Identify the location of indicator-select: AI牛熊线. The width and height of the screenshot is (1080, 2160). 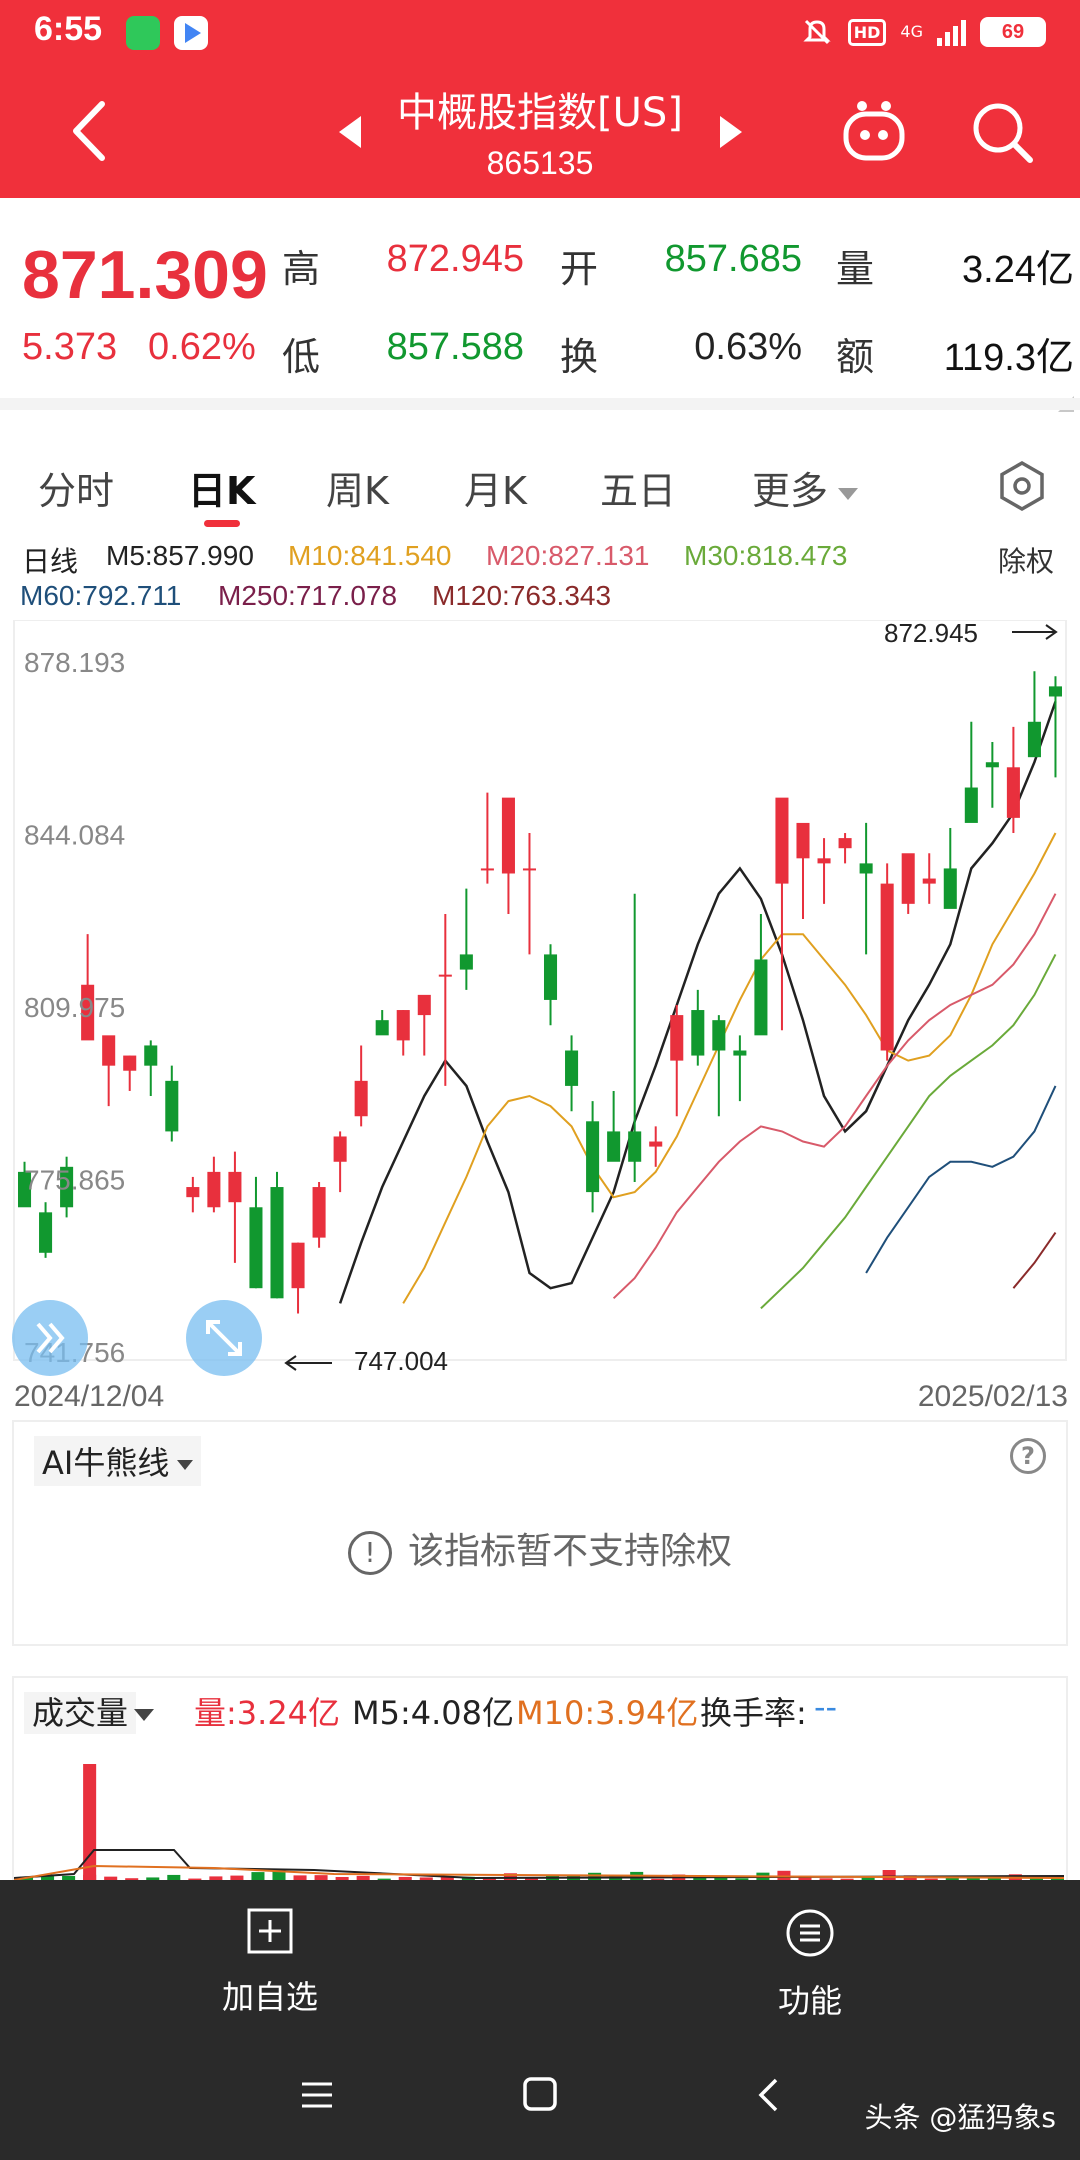
(118, 1461).